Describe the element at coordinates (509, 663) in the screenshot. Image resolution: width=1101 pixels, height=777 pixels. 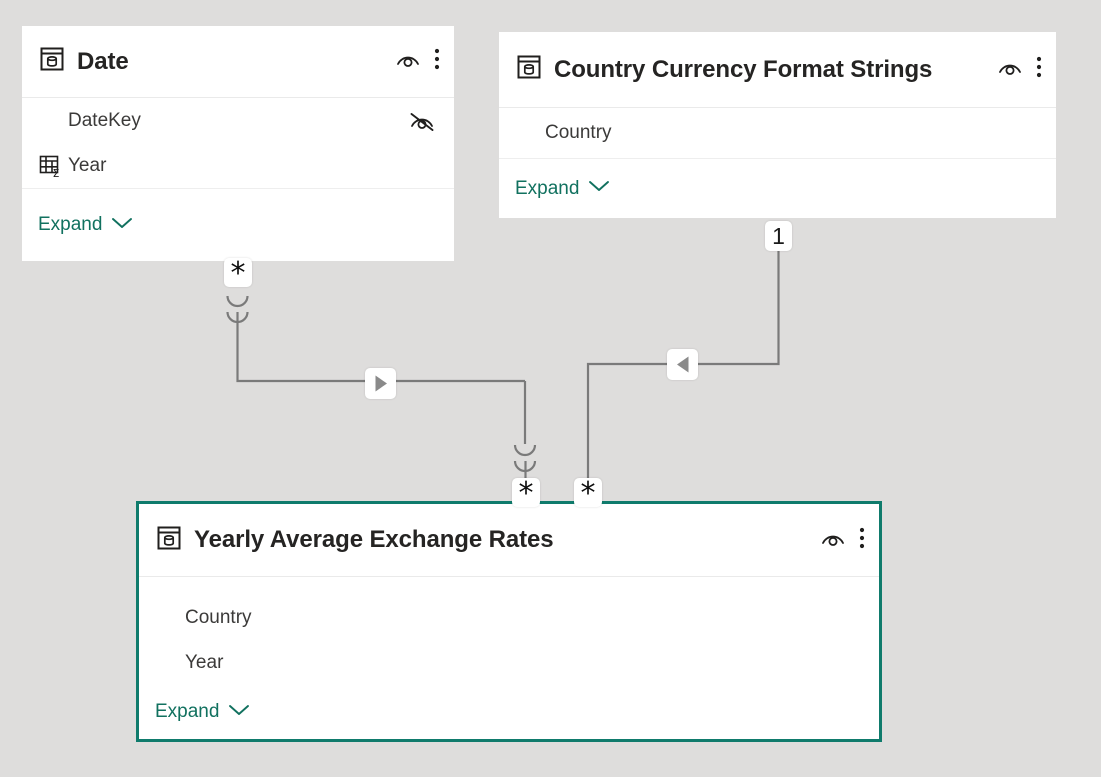
I see `field-row-year: Year` at that location.